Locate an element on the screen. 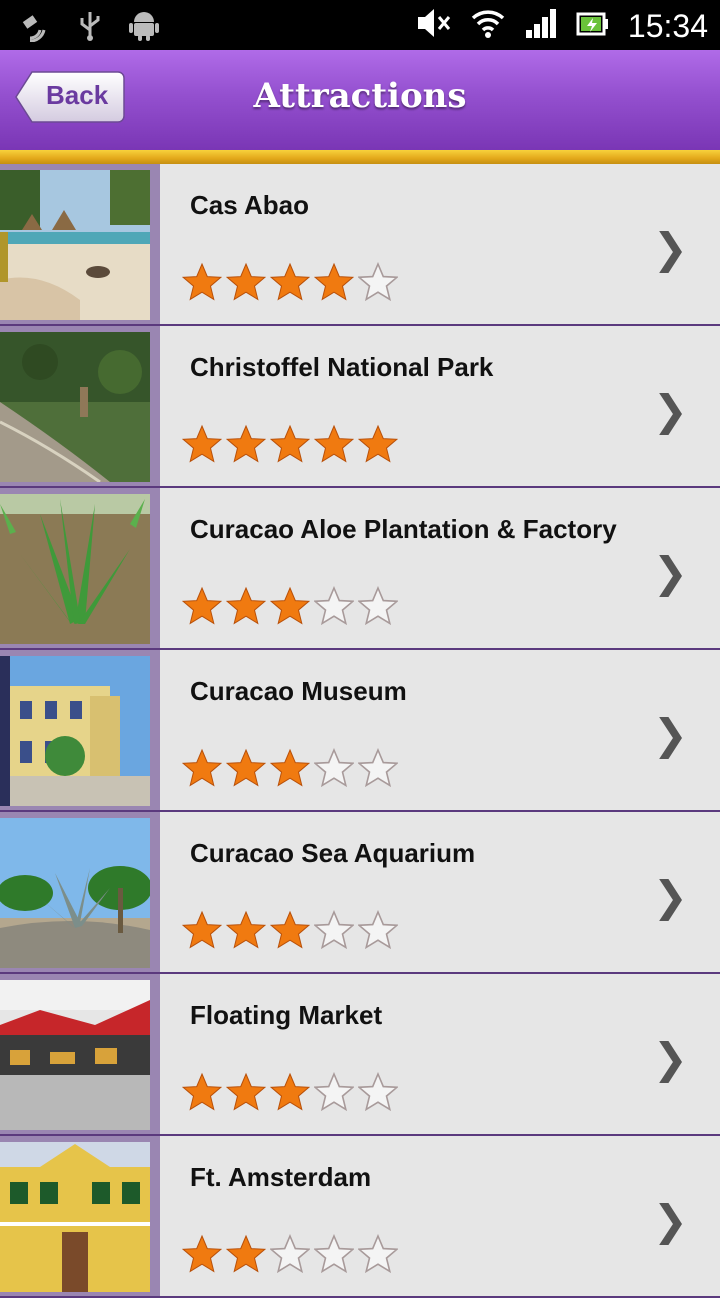  item-title: Ft. Amsterdam is located at coordinates (281, 1177).